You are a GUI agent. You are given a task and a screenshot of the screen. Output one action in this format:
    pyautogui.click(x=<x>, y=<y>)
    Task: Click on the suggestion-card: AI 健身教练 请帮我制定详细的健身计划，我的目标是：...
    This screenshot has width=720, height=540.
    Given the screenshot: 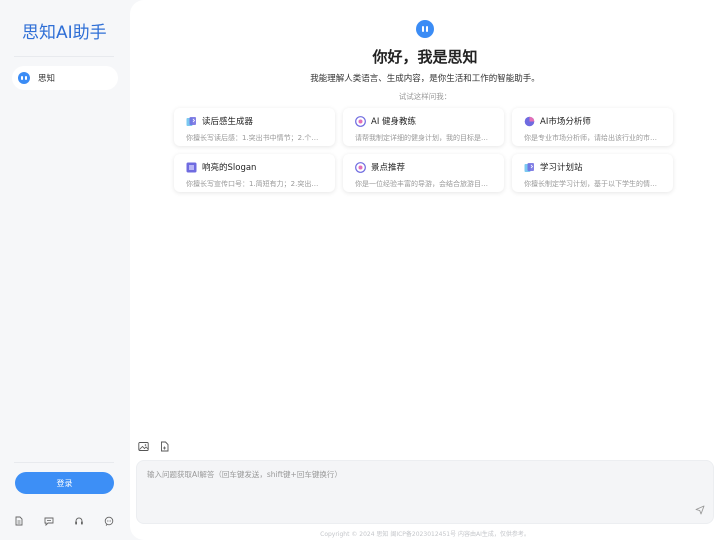 What is the action you would take?
    pyautogui.click(x=423, y=127)
    